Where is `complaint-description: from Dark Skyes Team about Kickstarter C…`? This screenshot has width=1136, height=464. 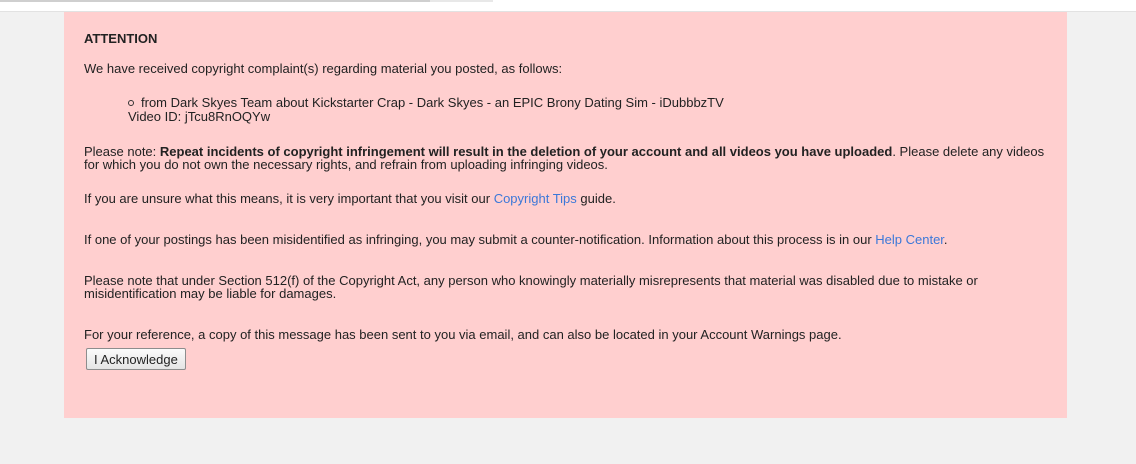 complaint-description: from Dark Skyes Team about Kickstarter C… is located at coordinates (432, 102).